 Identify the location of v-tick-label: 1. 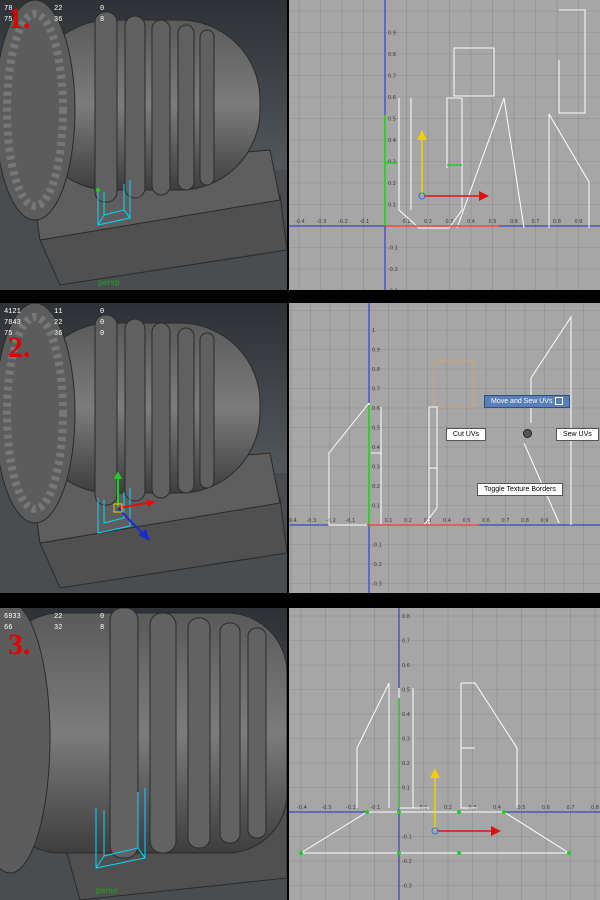
(373, 331).